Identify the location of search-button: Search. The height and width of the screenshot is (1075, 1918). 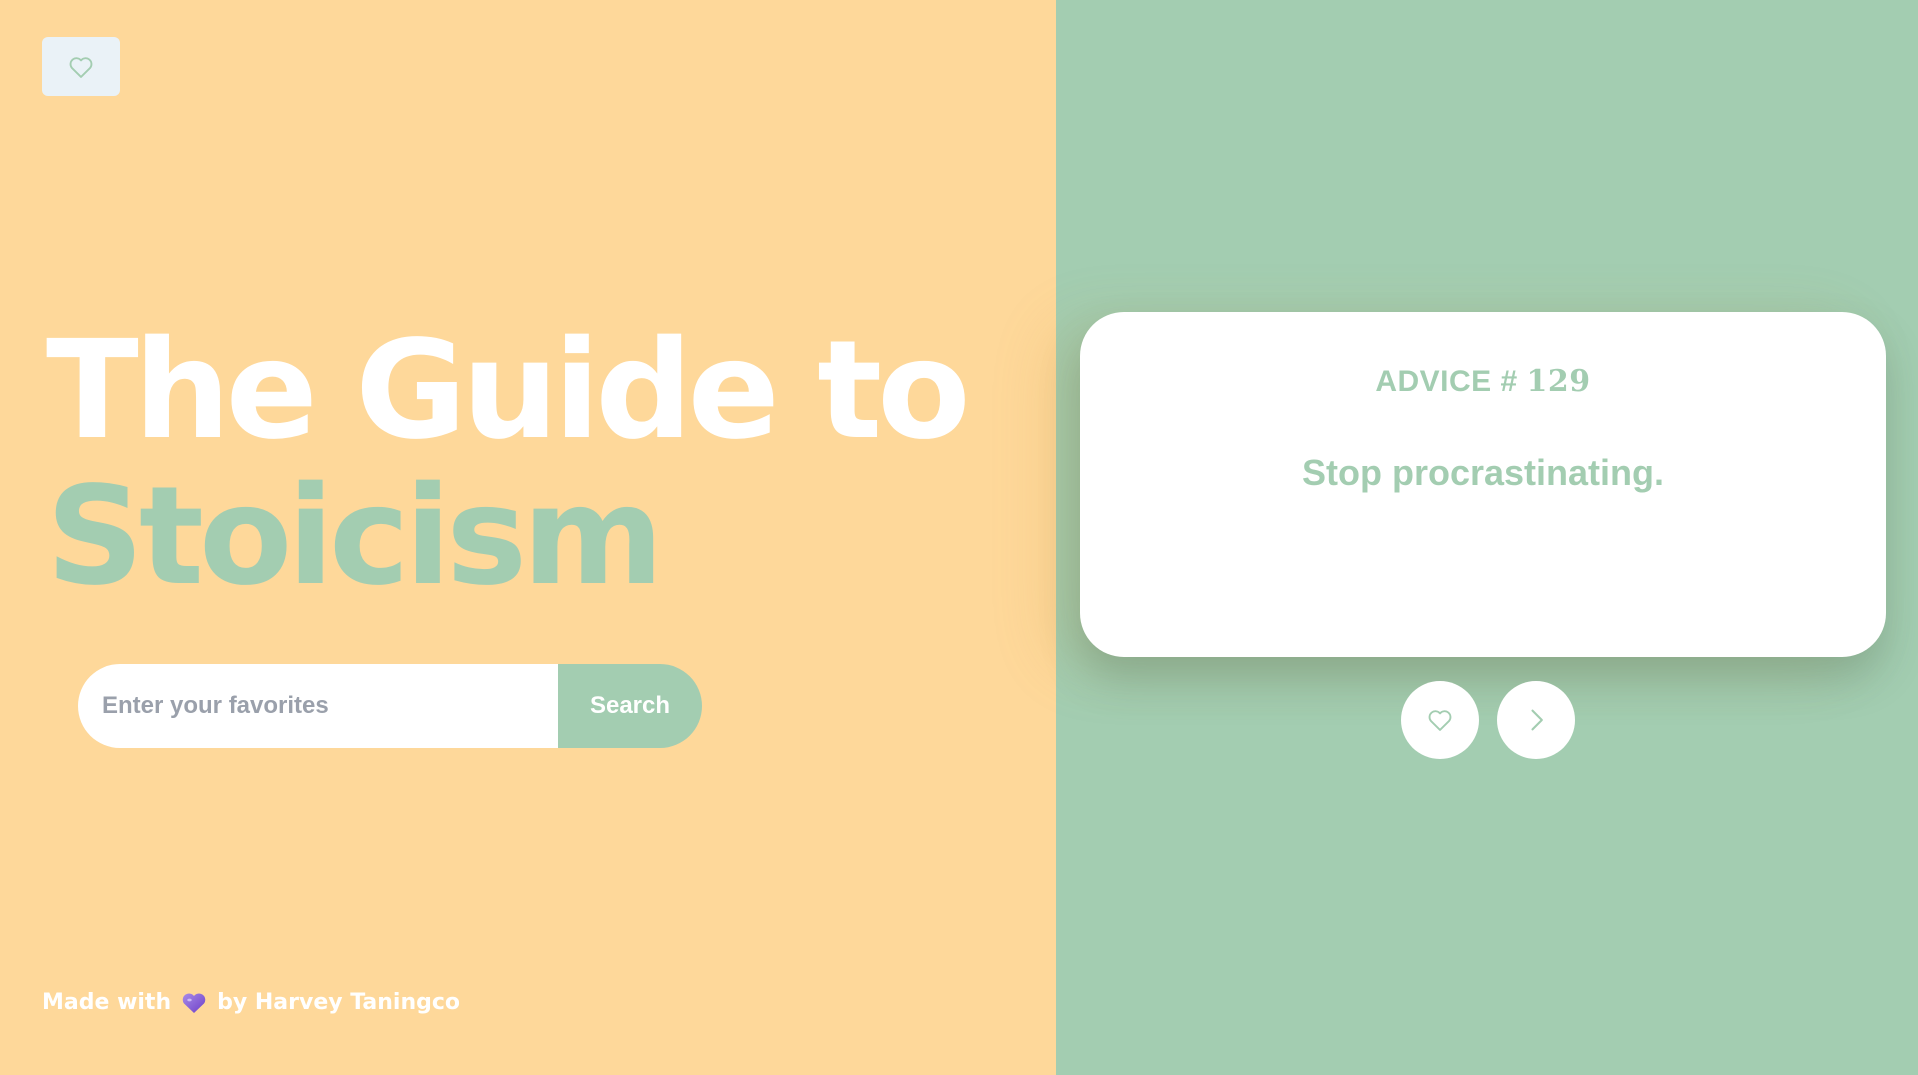
(630, 706).